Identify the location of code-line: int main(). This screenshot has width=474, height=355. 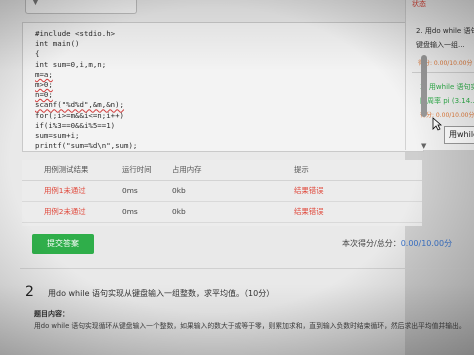
(57, 44).